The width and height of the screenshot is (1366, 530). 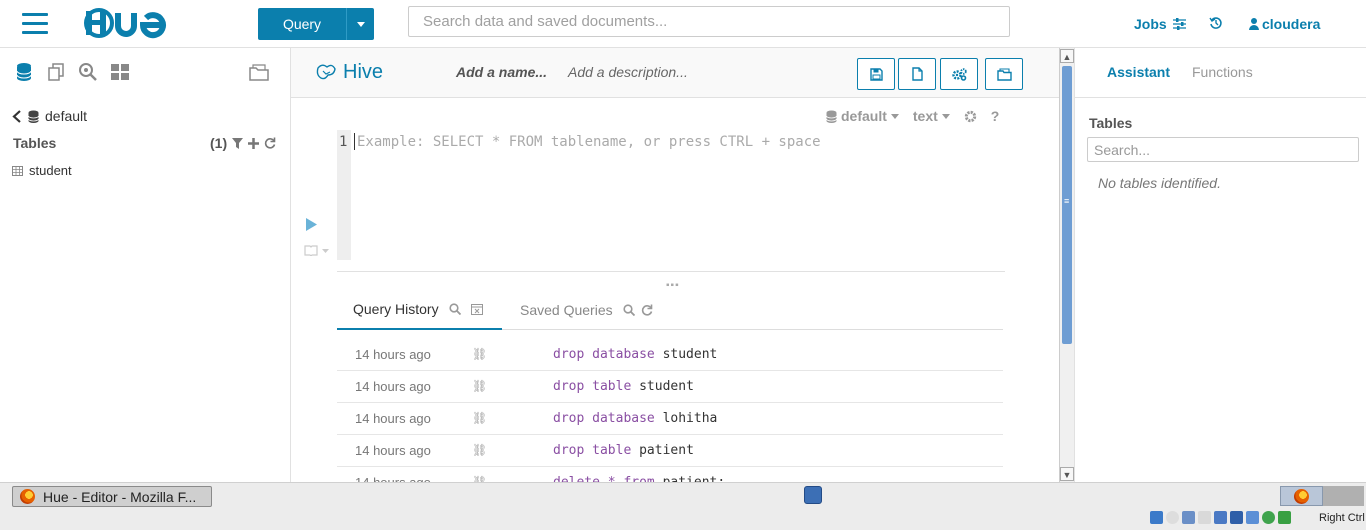 I want to click on jobs-button: Jobs, so click(x=1160, y=24).